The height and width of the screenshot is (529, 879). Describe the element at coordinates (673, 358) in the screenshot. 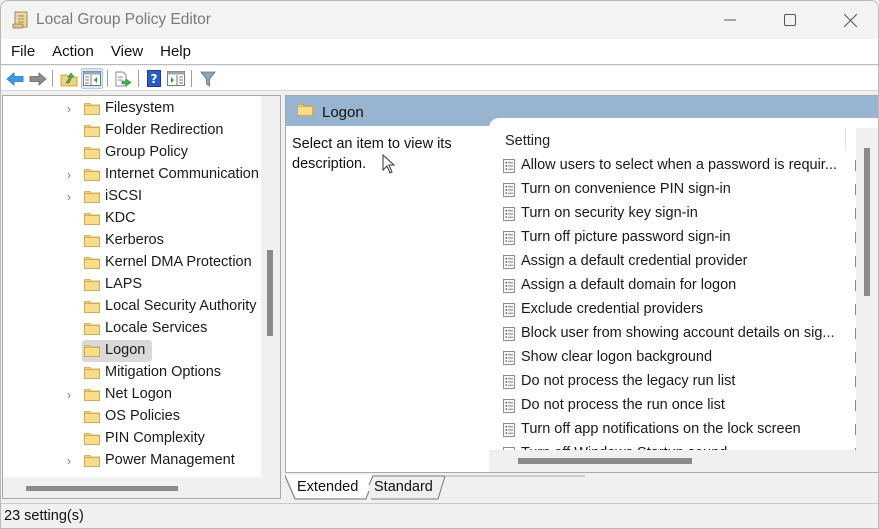

I see `setting-row: Show clear logon background` at that location.